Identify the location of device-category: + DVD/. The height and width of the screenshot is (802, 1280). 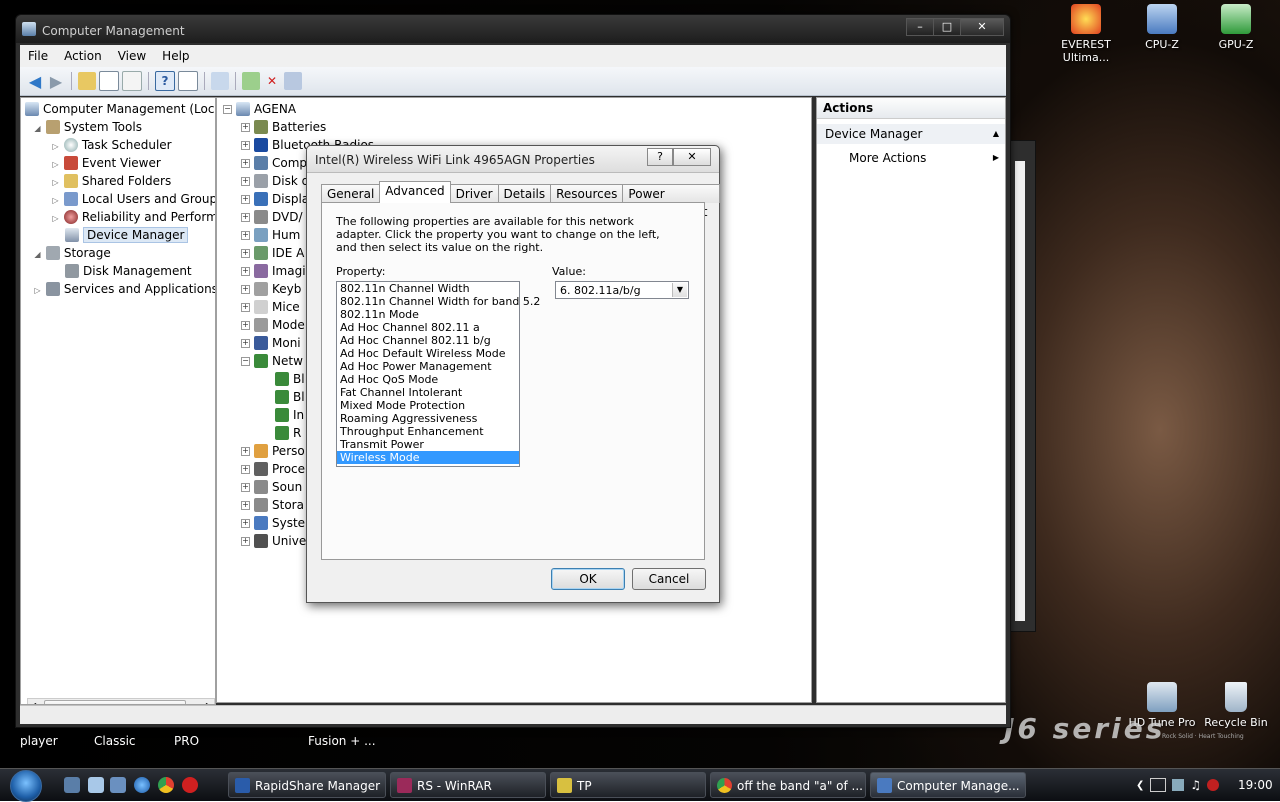
(272, 217).